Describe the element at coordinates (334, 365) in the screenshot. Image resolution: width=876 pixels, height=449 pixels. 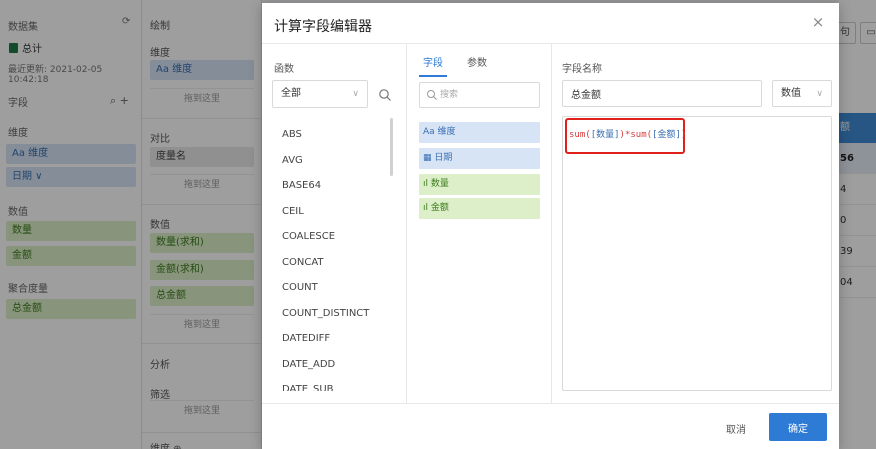
I see `function-item: DATE_ADD` at that location.